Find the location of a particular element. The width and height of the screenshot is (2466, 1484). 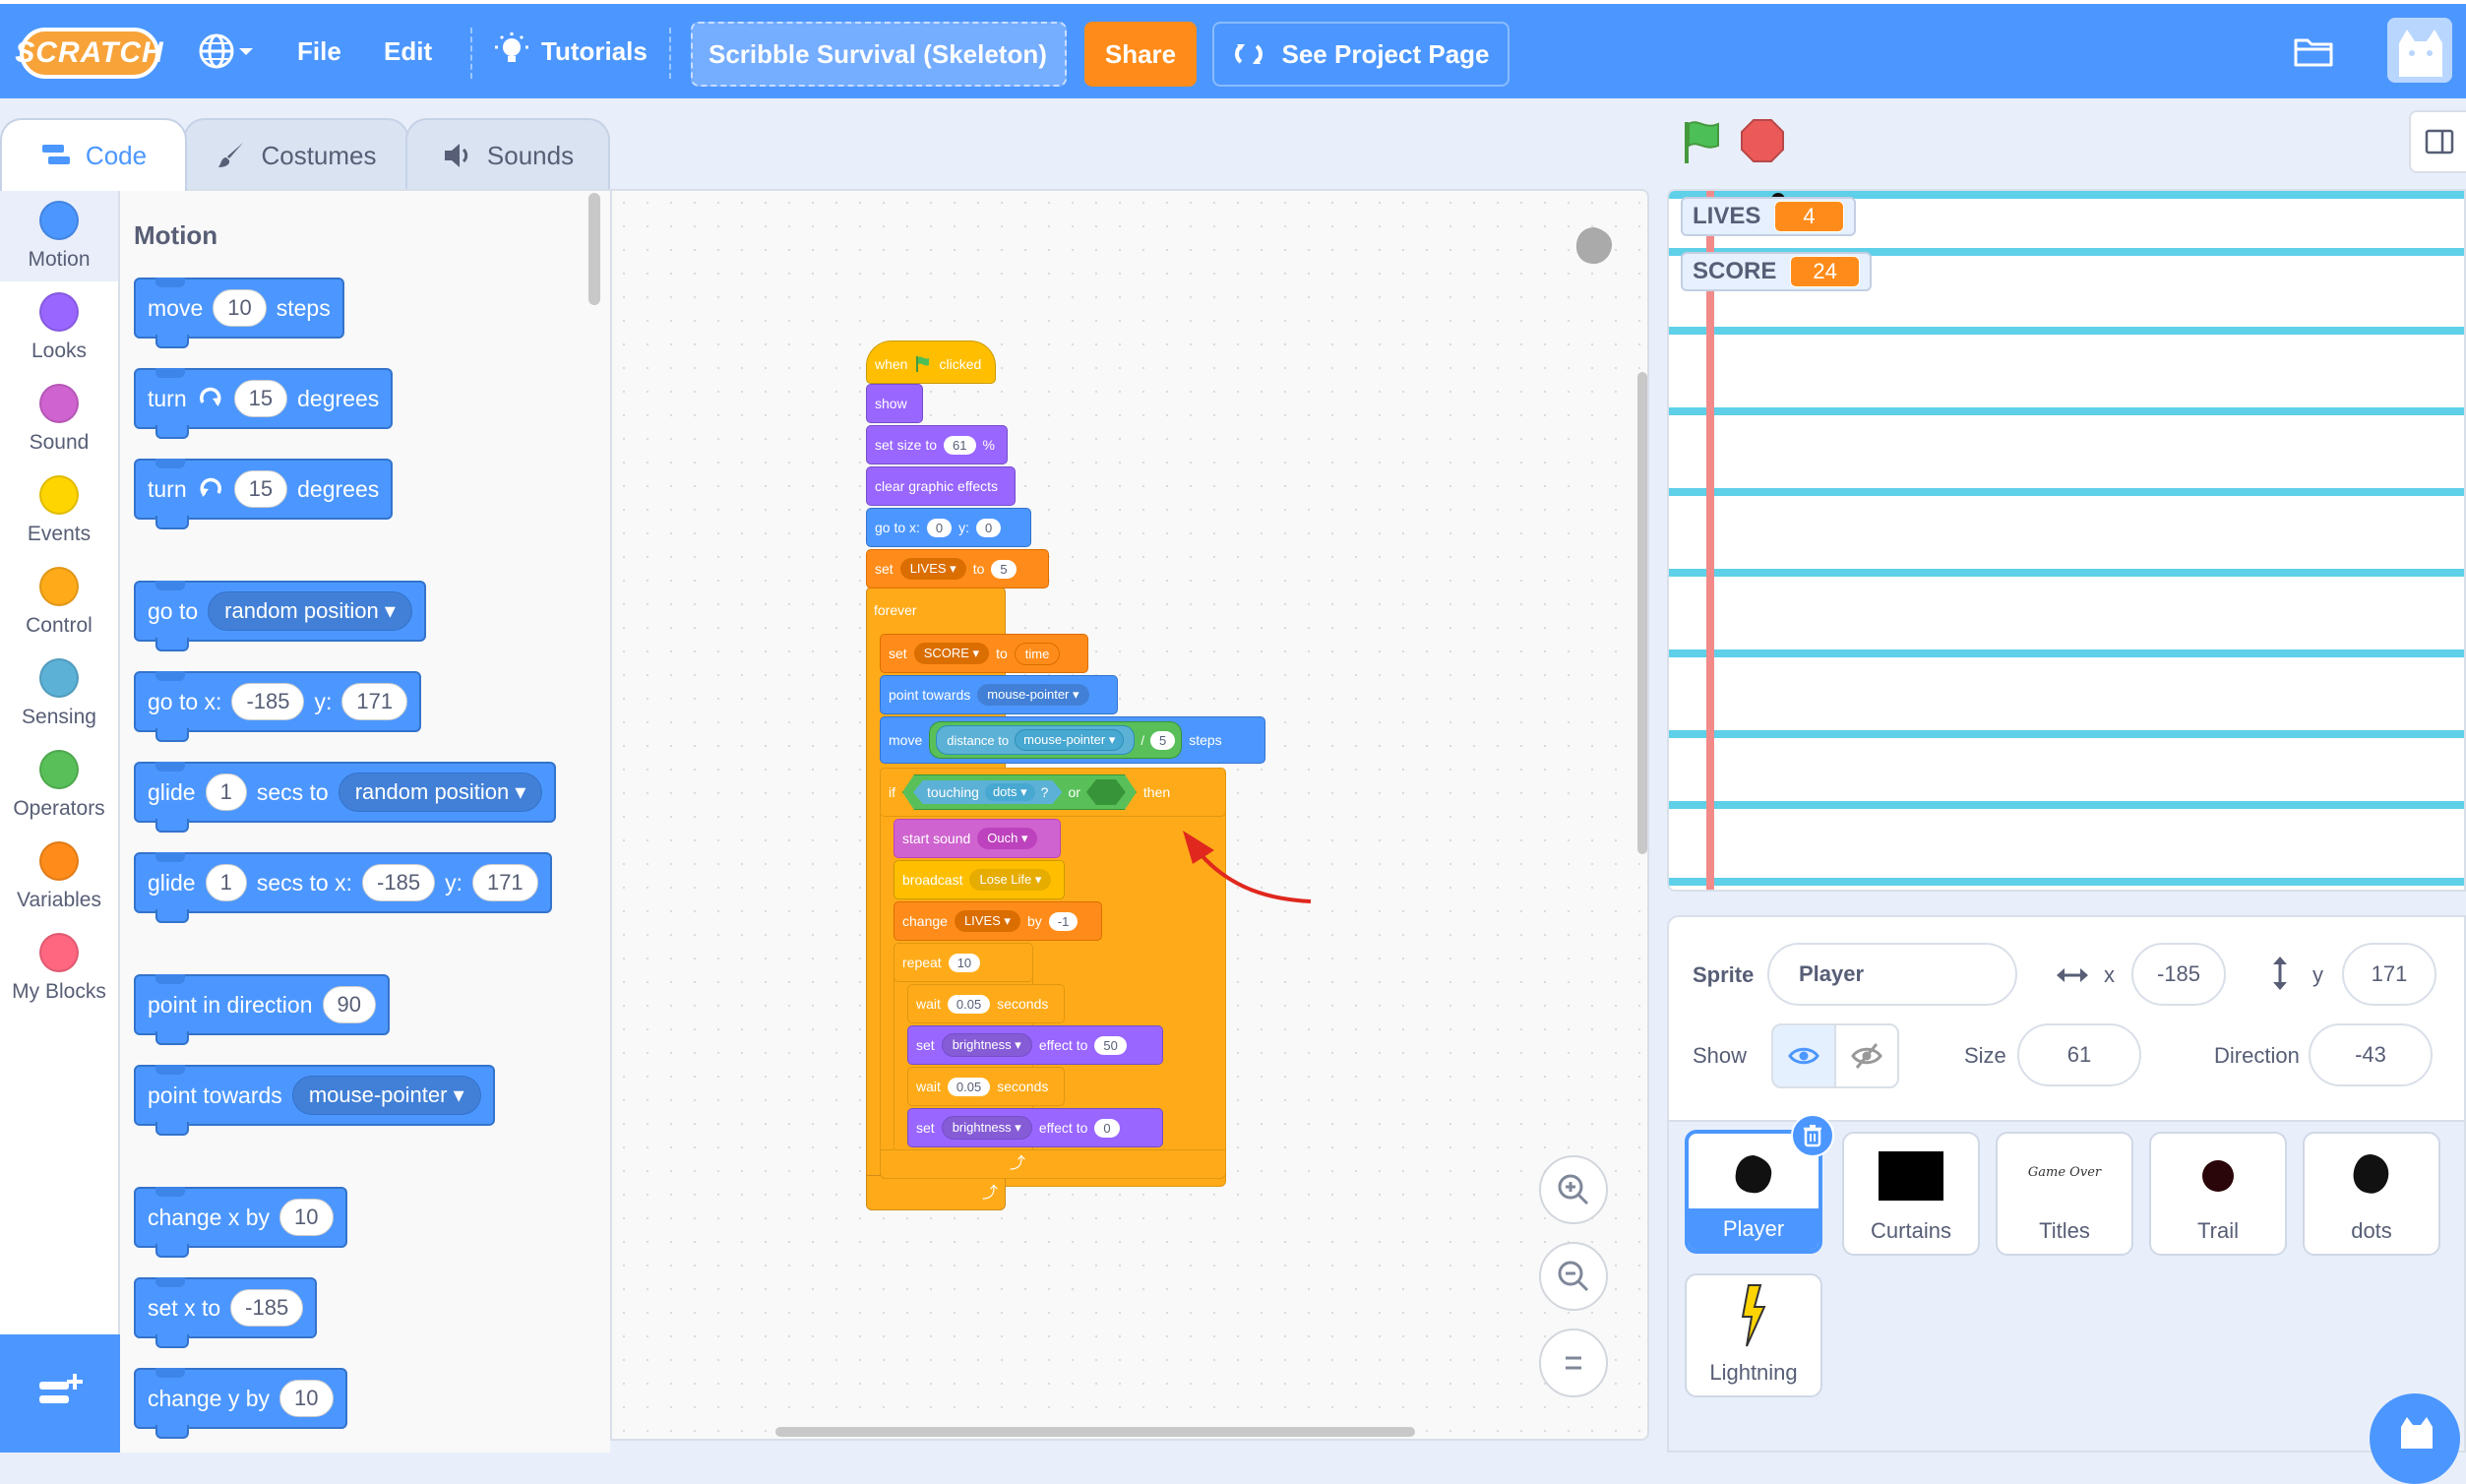

block-point-towards: point towards mouse-pointer ▾ is located at coordinates (999, 695).